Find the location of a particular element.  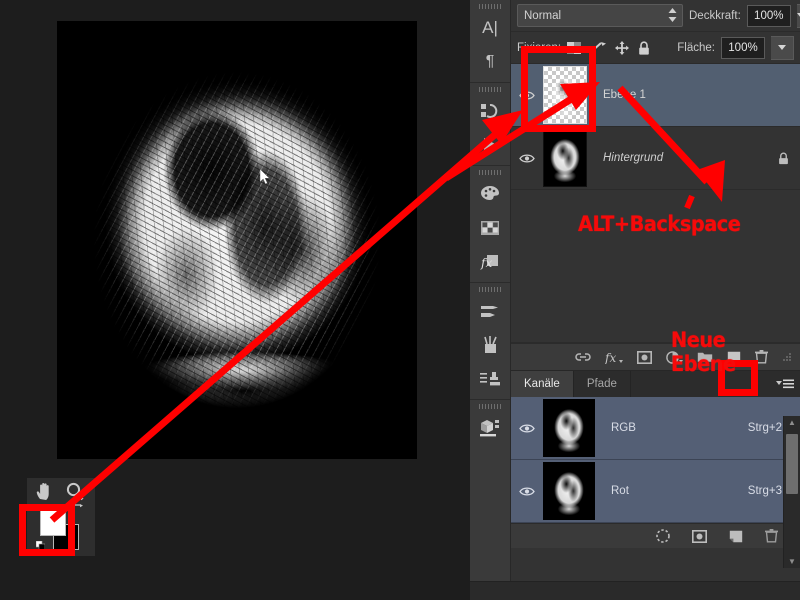

add-layer-mask-icon is located at coordinates (644, 357).